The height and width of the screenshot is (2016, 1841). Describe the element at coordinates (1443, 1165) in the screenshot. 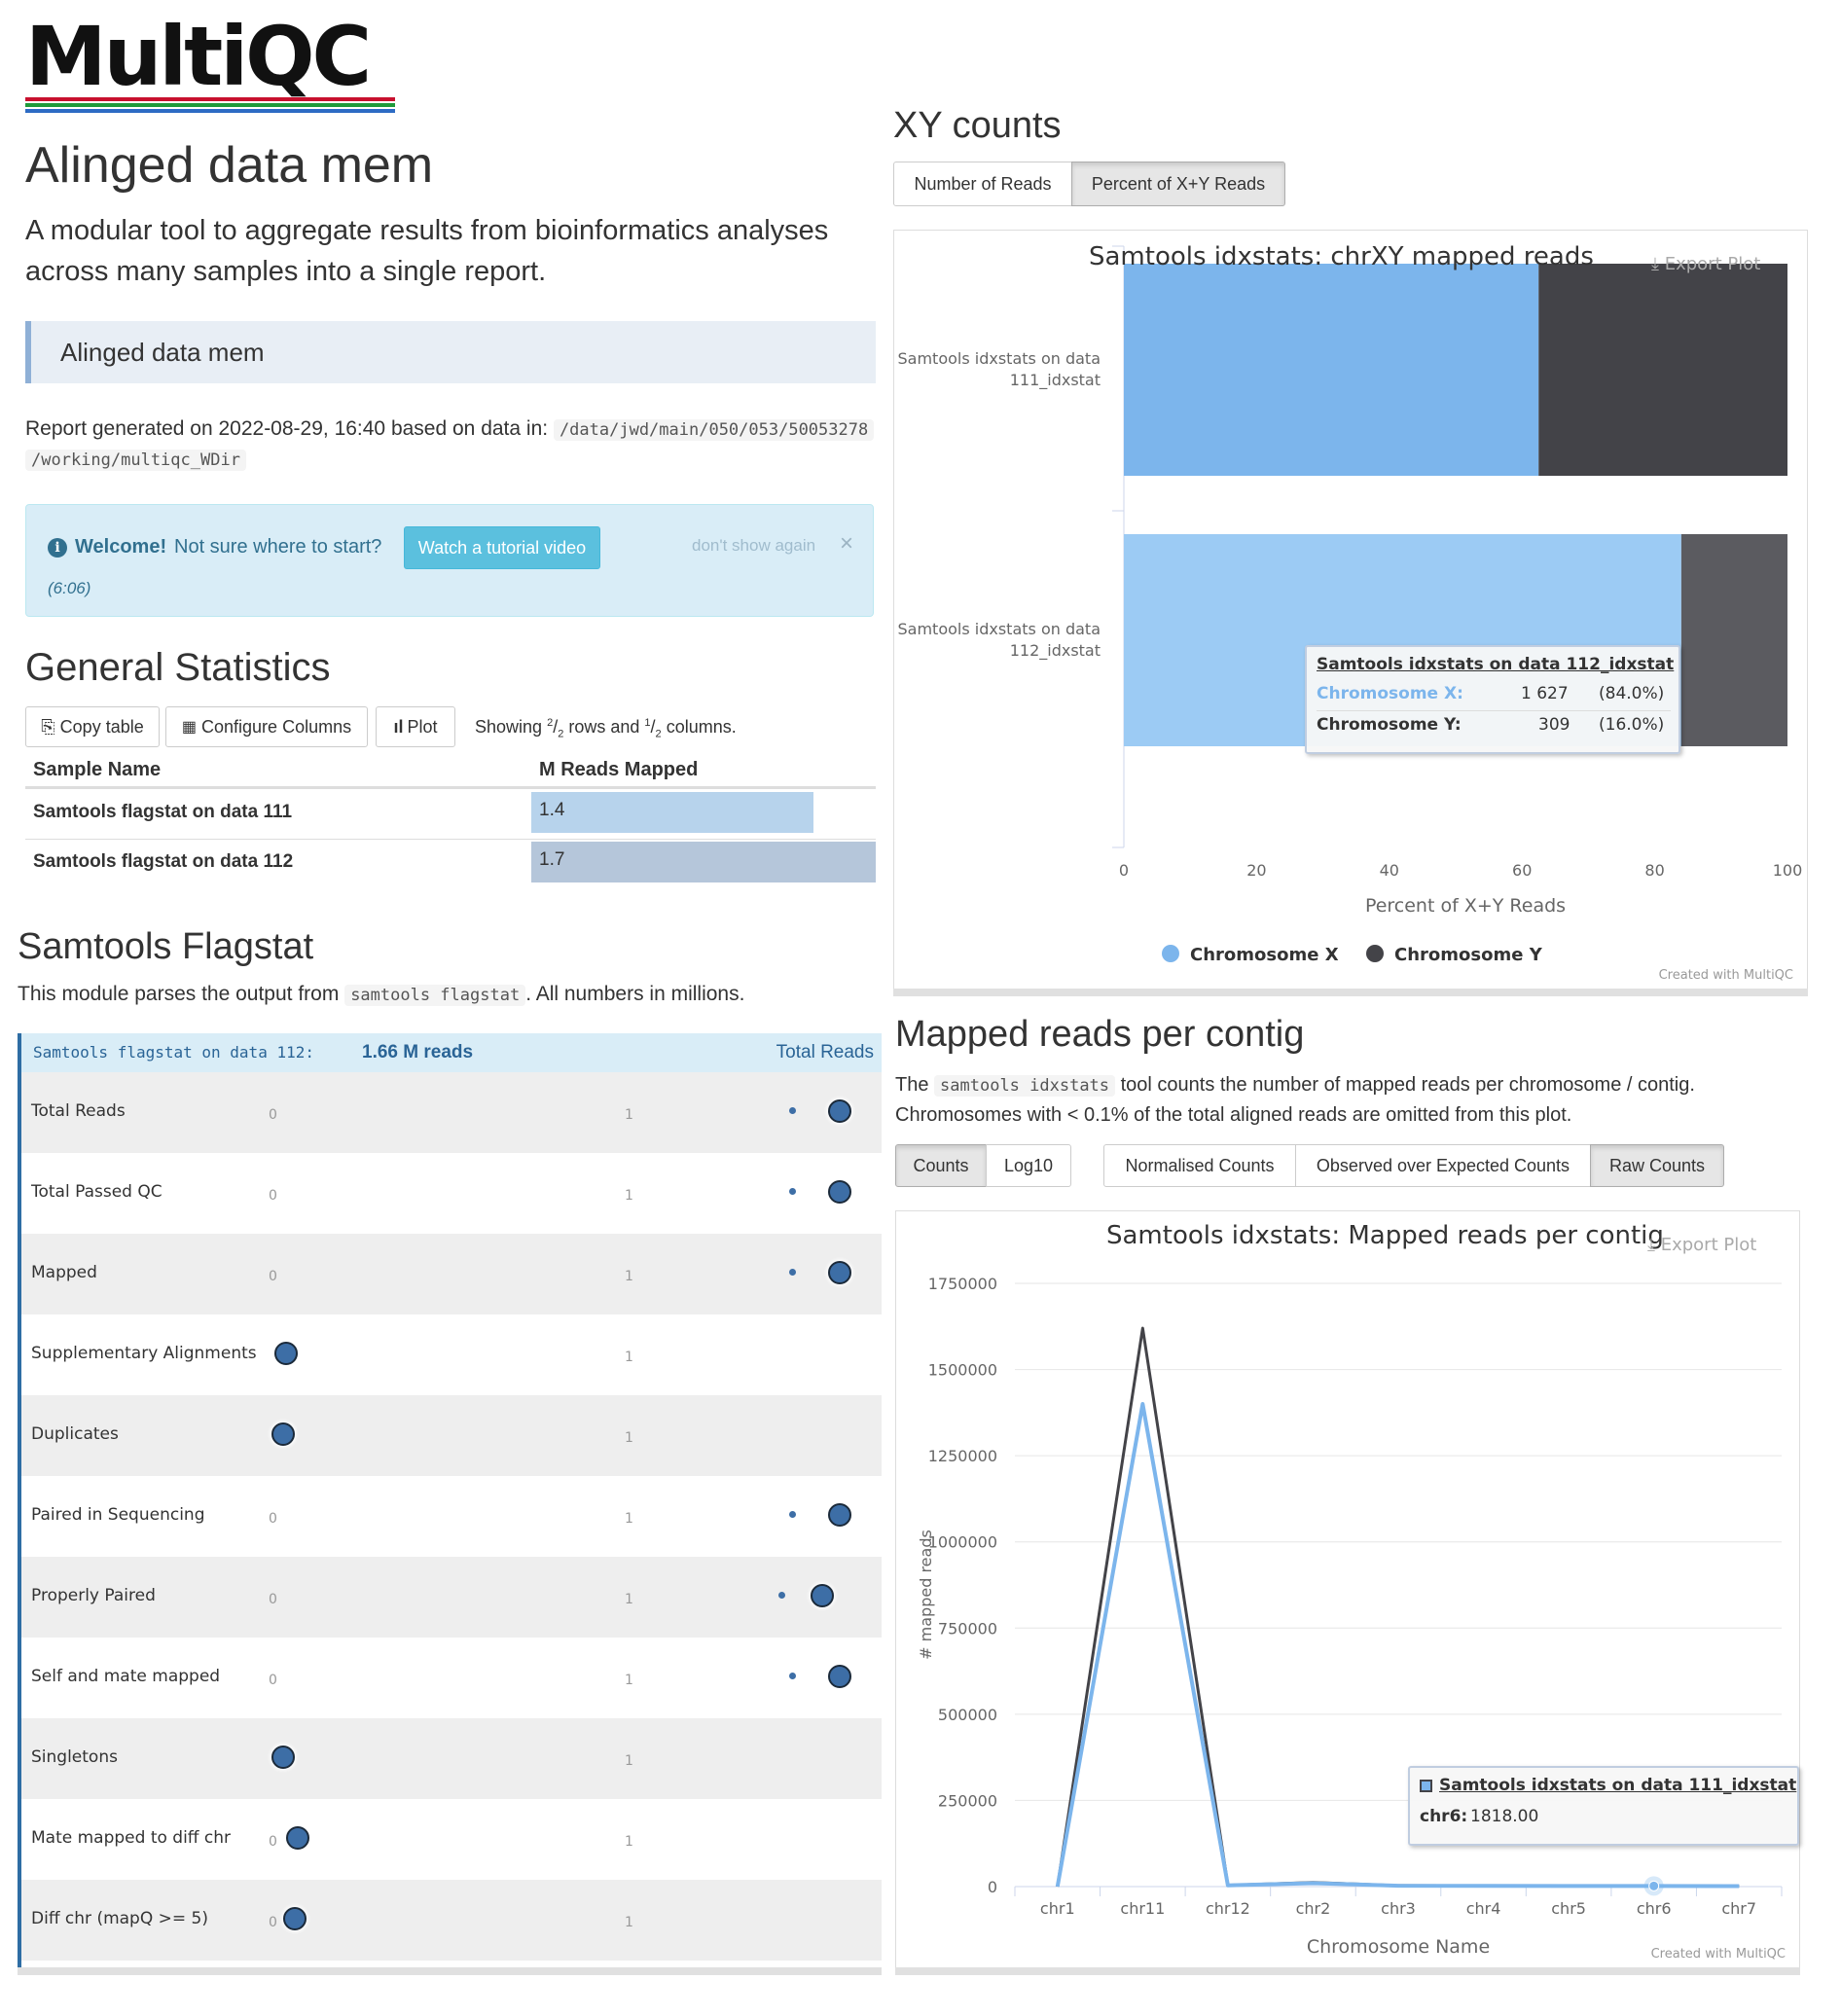

I see `btn-observed-over-expected: Observed over Expected Counts` at that location.